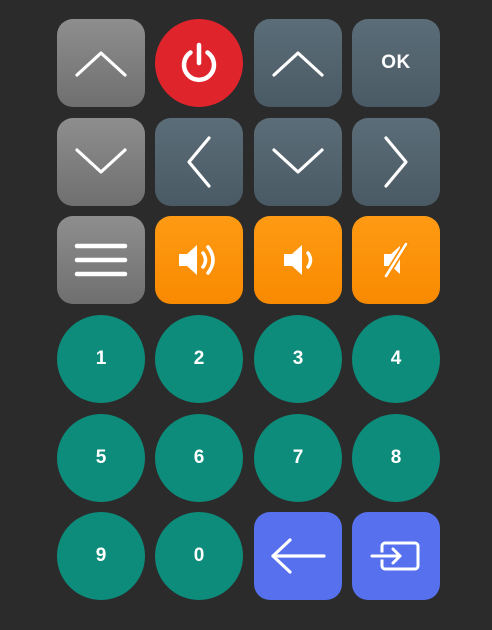 The image size is (492, 630). I want to click on dpad-right-button, so click(396, 162).